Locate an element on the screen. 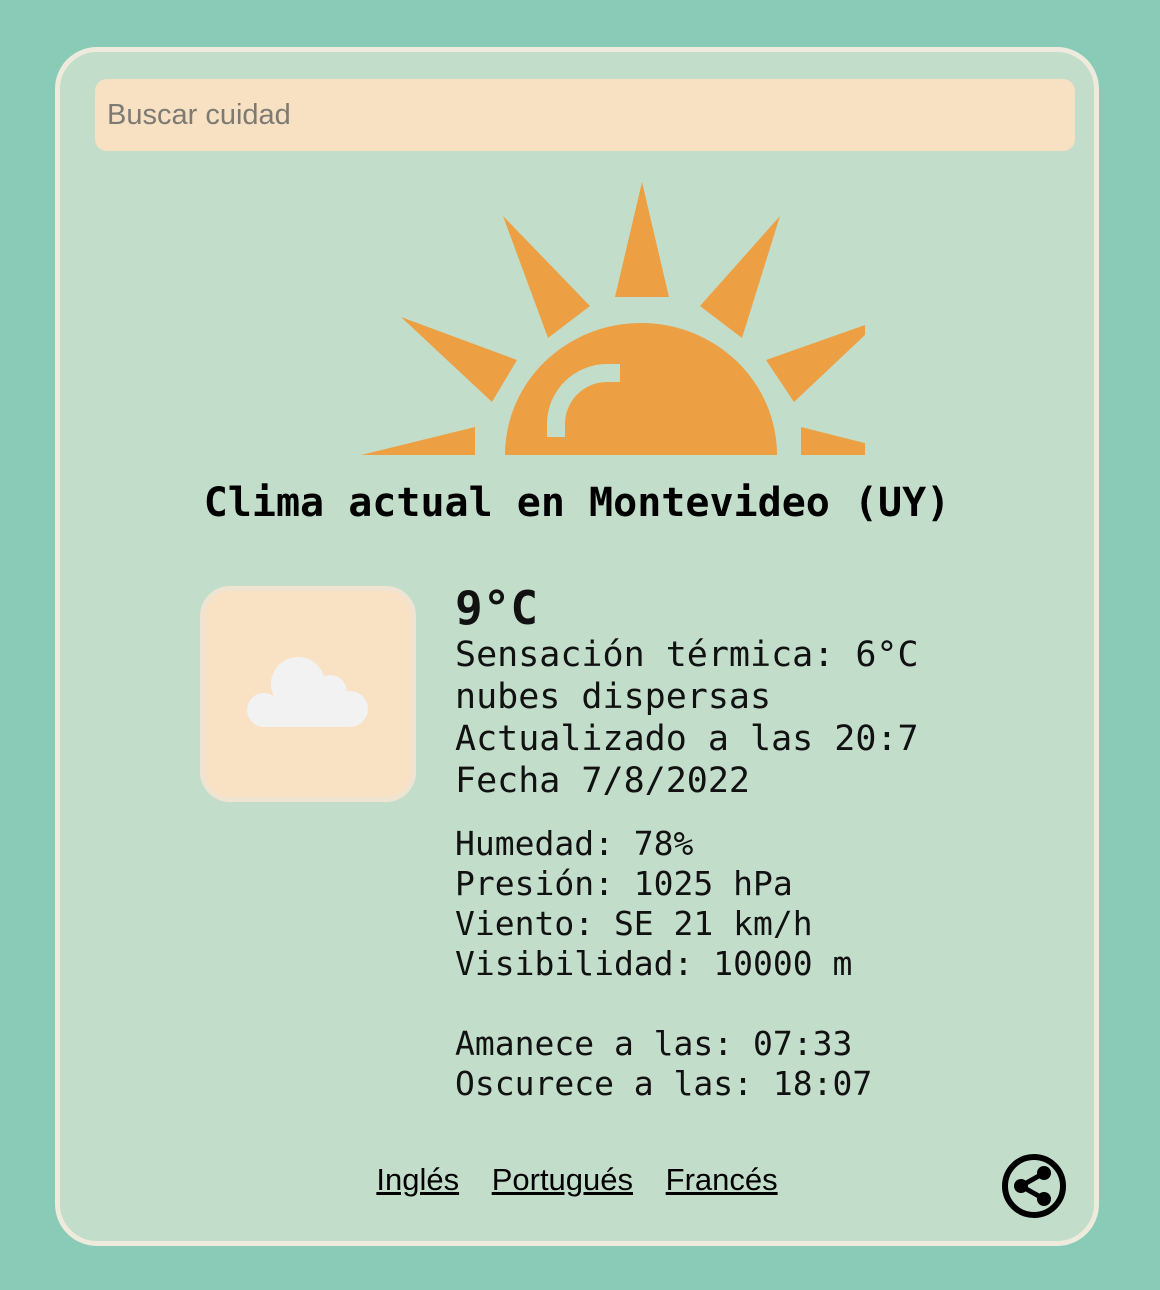 The width and height of the screenshot is (1160, 1290). feels-like: Sensación térmica: 6°C is located at coordinates (687, 655).